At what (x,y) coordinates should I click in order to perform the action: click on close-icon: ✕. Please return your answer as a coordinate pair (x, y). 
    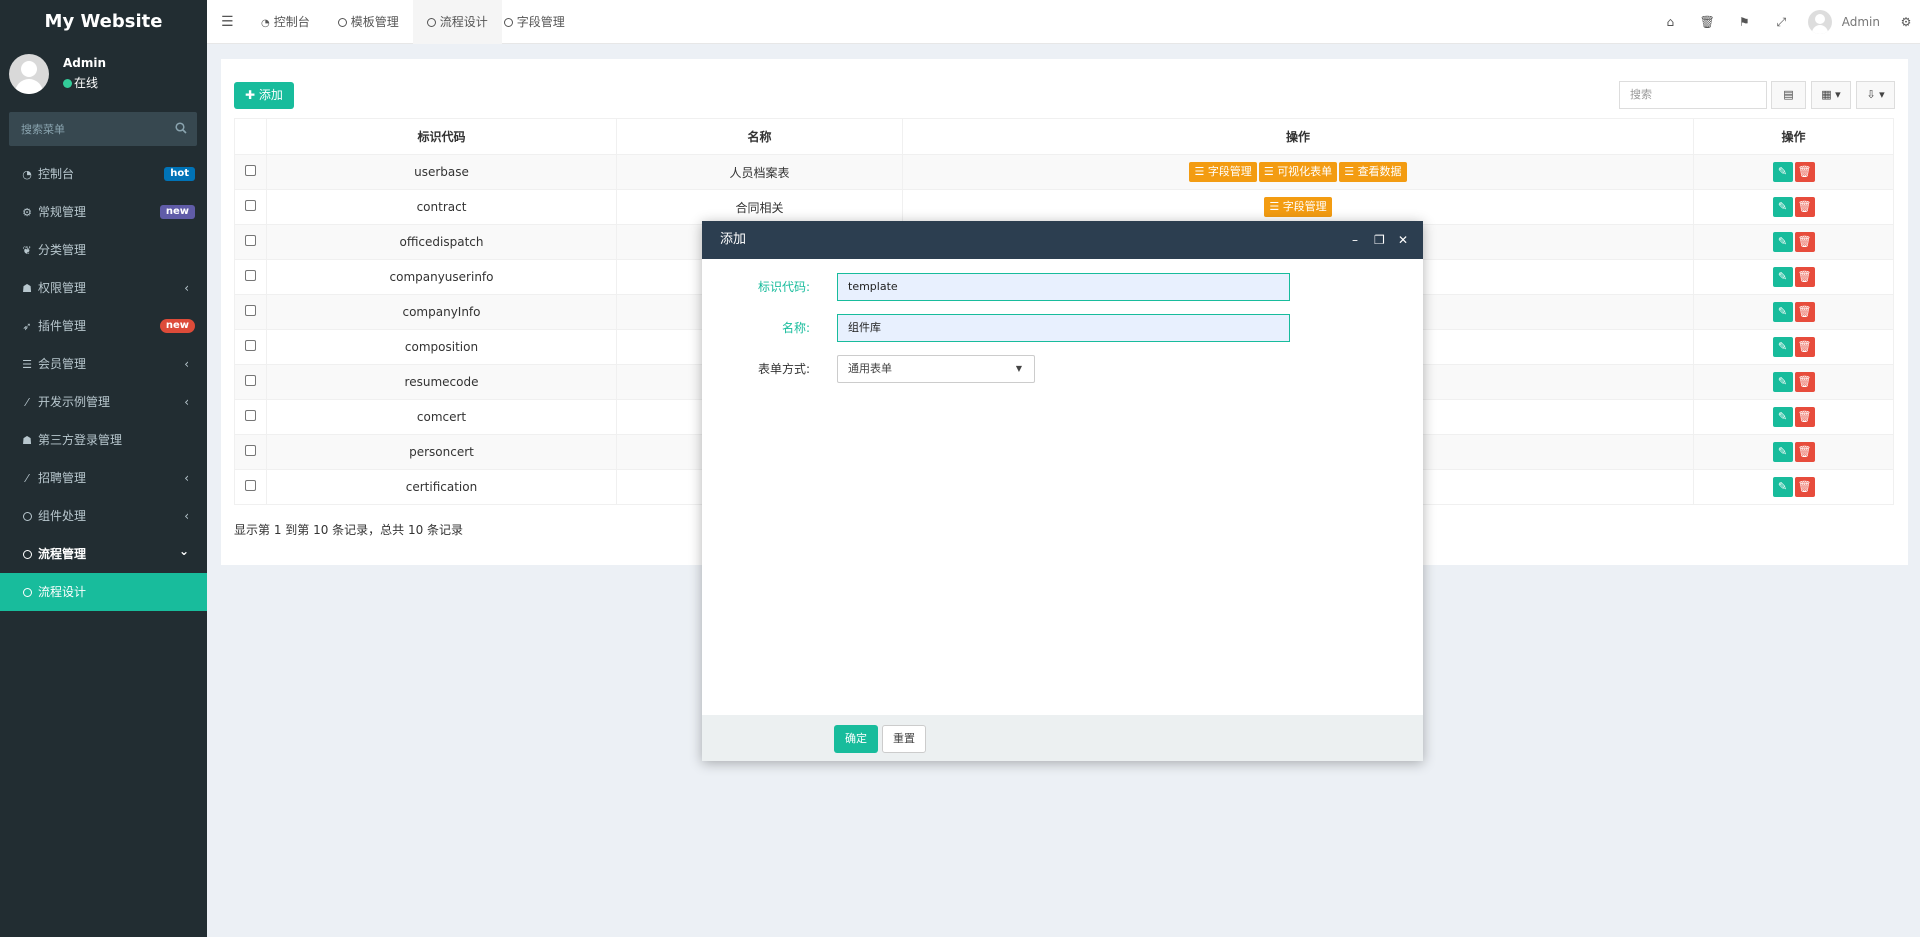
    Looking at the image, I should click on (1403, 240).